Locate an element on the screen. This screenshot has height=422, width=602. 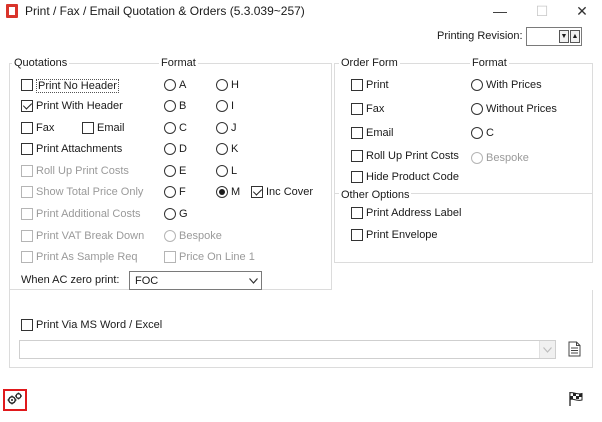
format-b-radio is located at coordinates (170, 106).